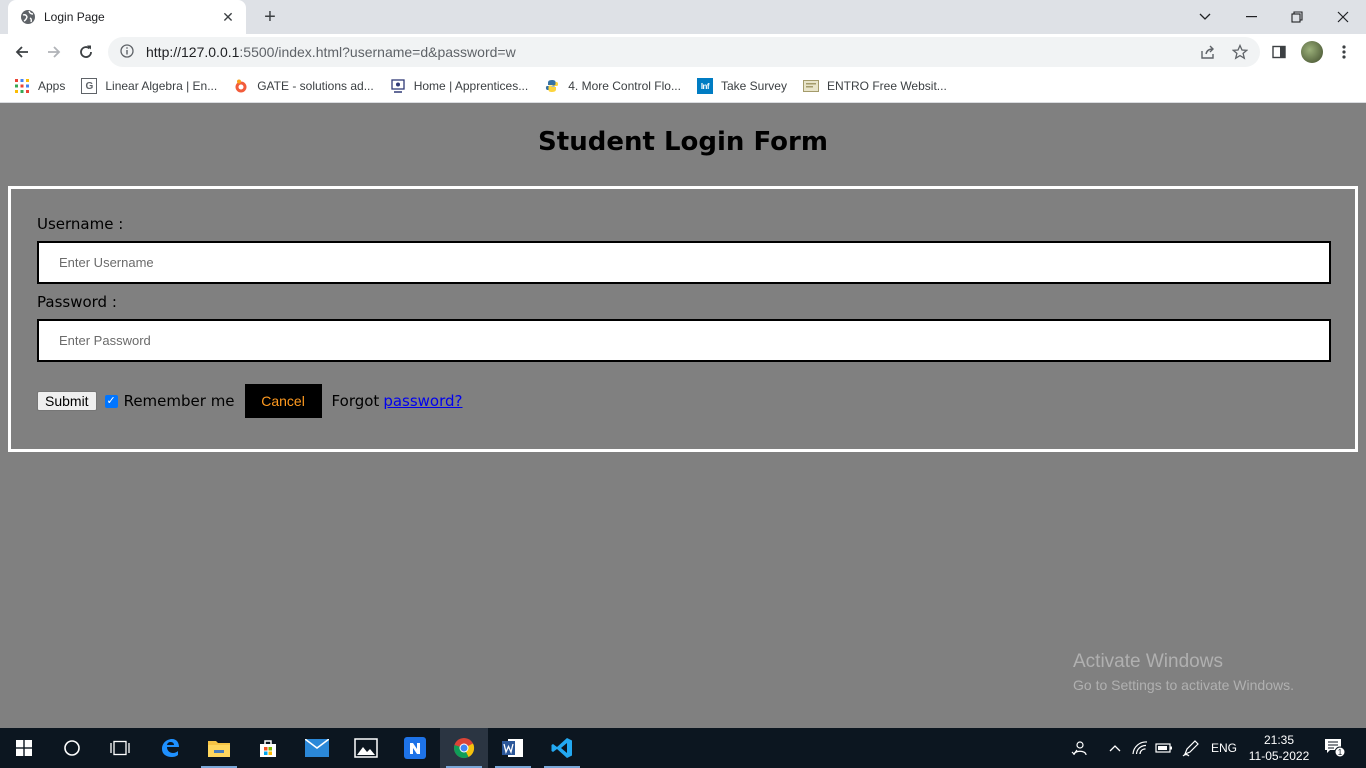  I want to click on forgot-password-text: Forgot password?, so click(397, 401).